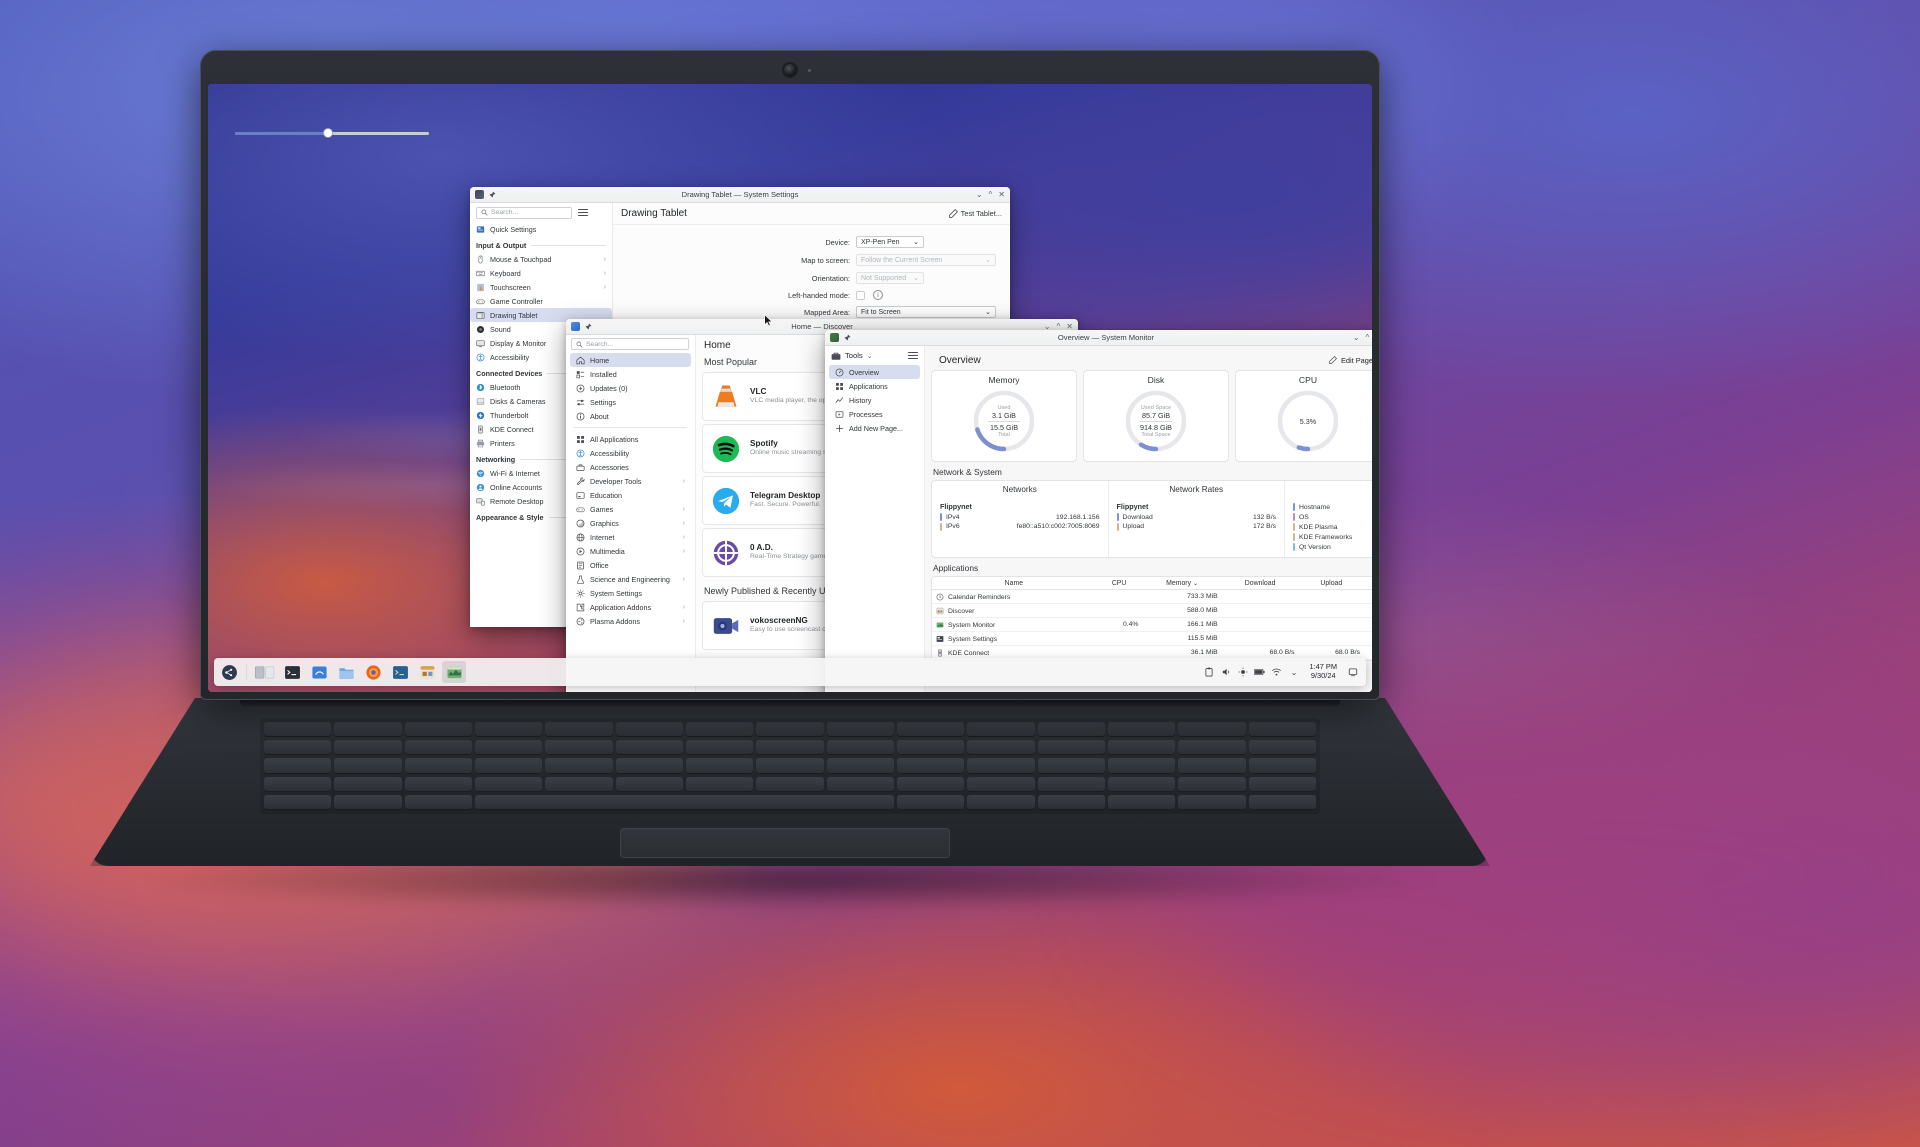 This screenshot has width=1920, height=1147. I want to click on discover-sidebar-item-science-and-engineering: Science and Engineering ›, so click(630, 579).